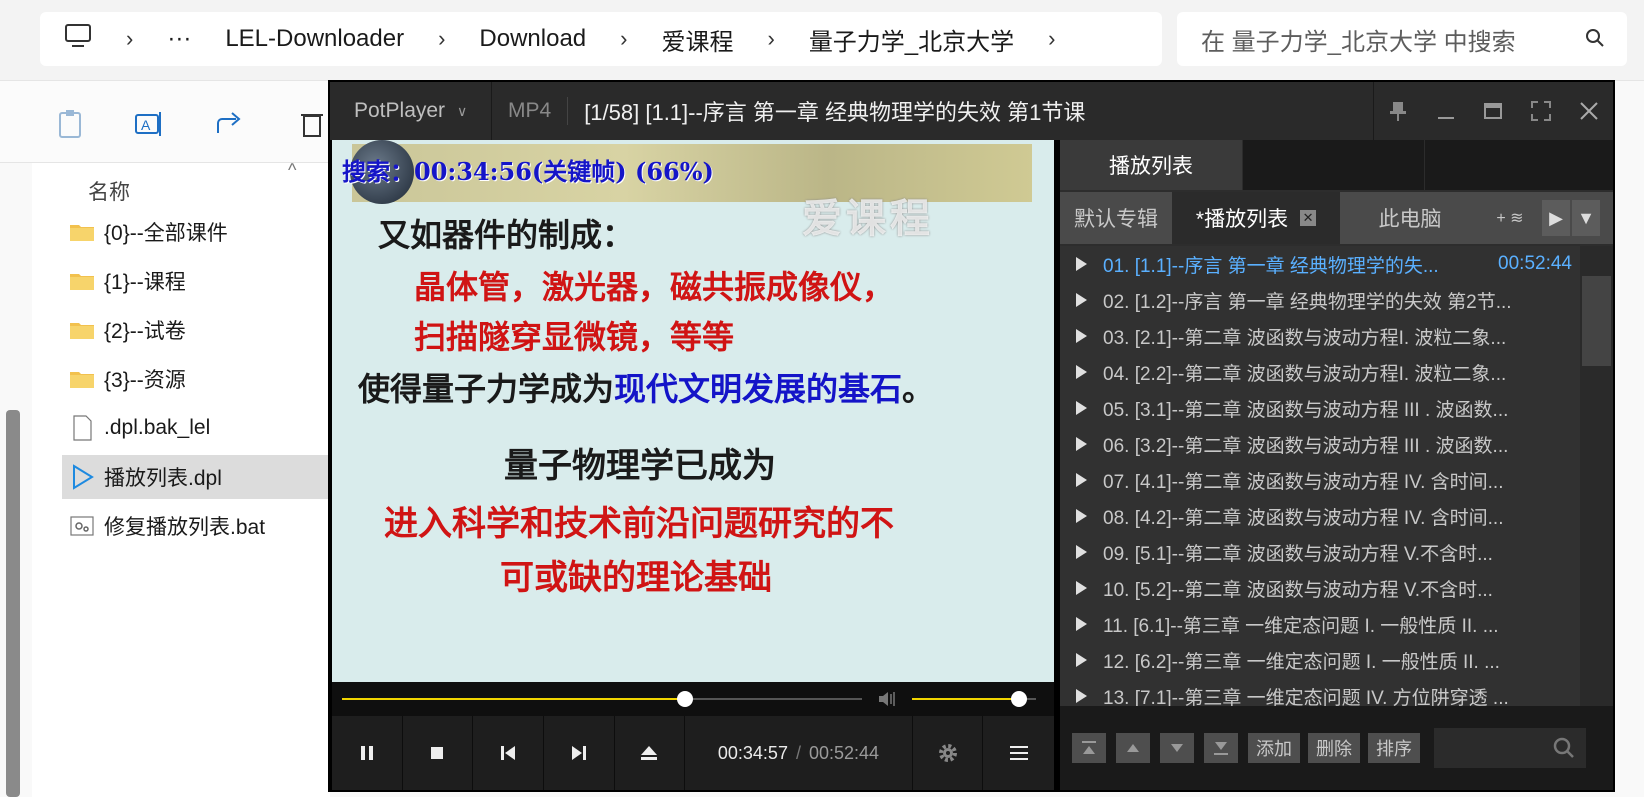  I want to click on move-up-button, so click(1133, 748).